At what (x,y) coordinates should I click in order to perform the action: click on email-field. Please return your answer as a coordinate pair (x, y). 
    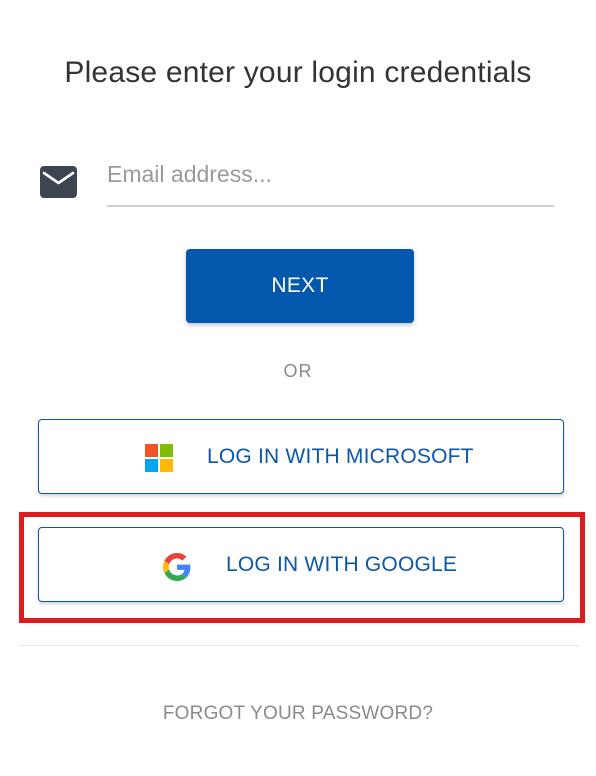
    Looking at the image, I should click on (330, 174).